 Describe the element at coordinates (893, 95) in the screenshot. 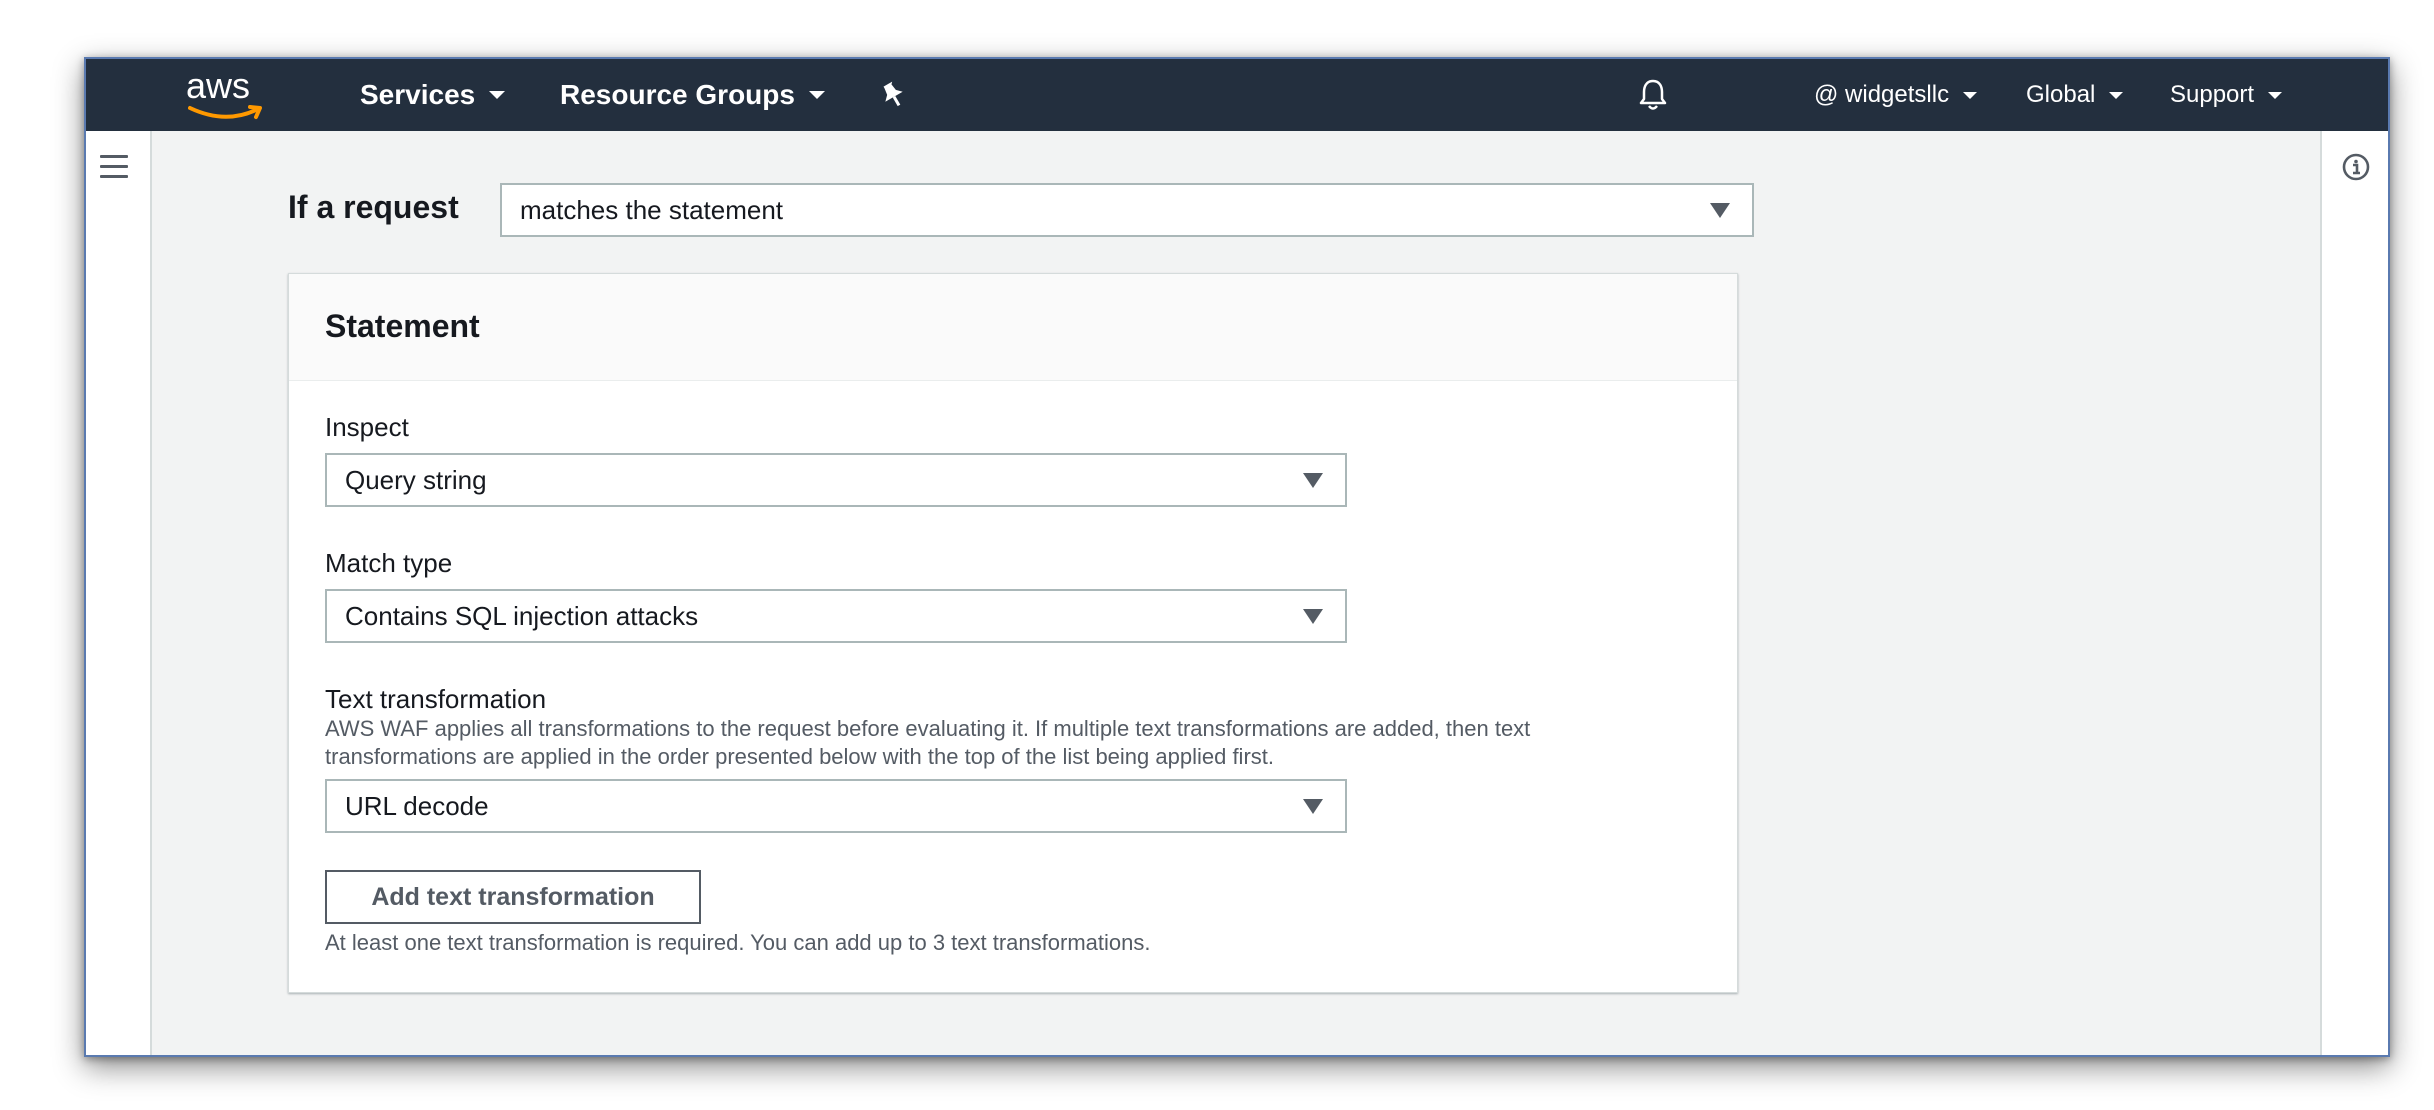

I see `pin-icon` at that location.